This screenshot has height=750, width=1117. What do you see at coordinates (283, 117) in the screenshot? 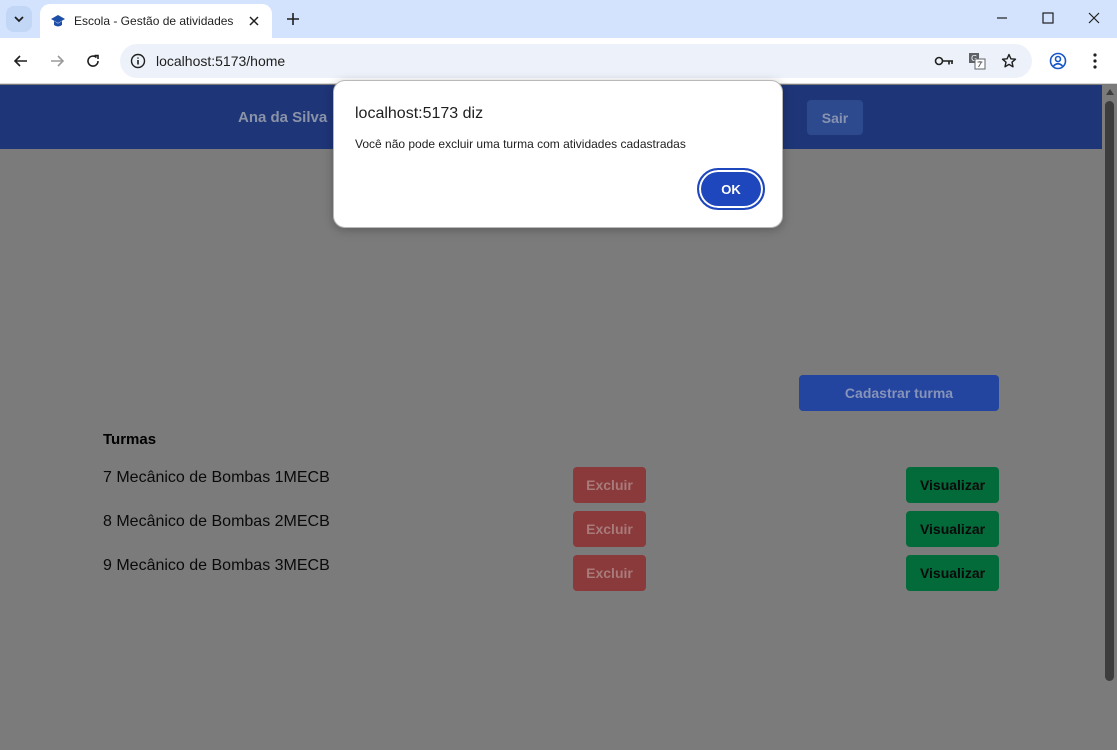
I see `user-name: Ana da Silva` at bounding box center [283, 117].